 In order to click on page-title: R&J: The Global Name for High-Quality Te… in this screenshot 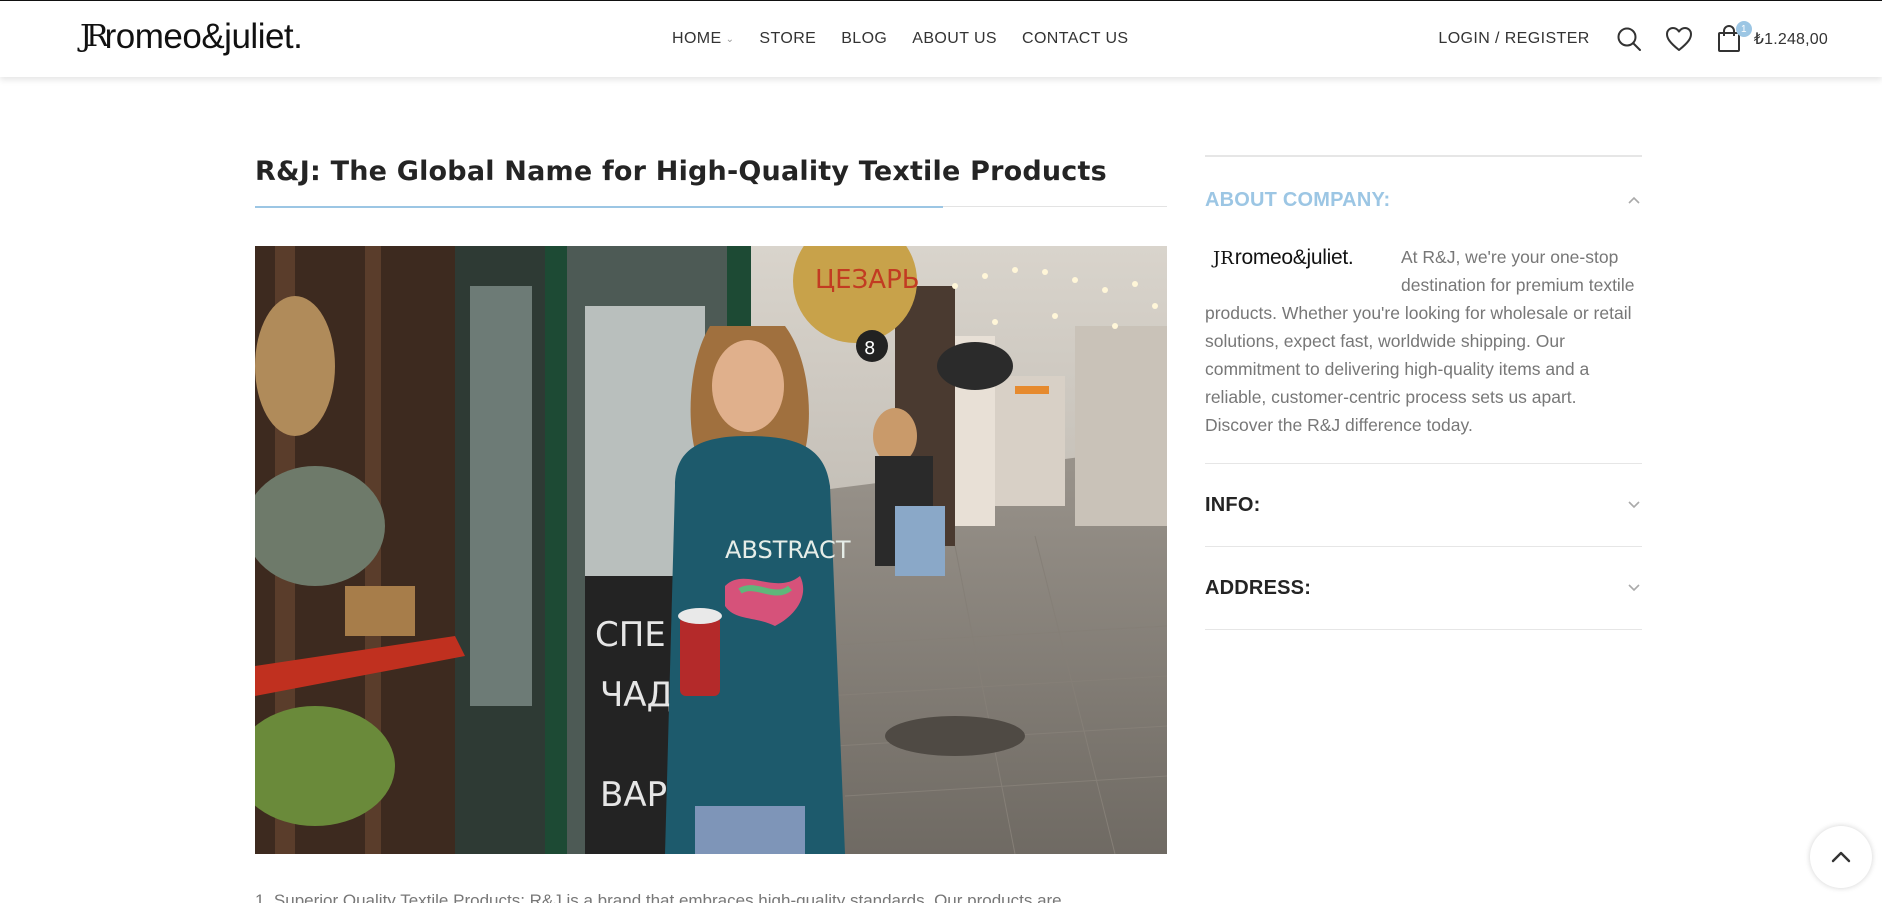, I will do `click(681, 171)`.